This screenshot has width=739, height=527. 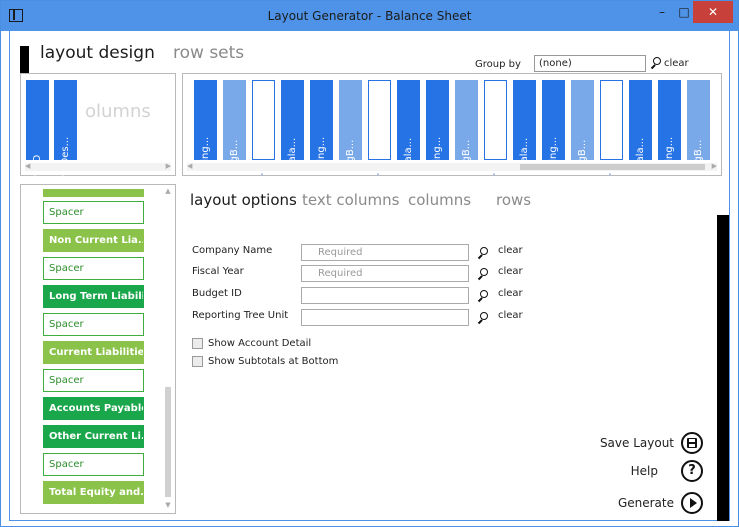 I want to click on show-account-detail-label: Show Account Detail, so click(x=260, y=343).